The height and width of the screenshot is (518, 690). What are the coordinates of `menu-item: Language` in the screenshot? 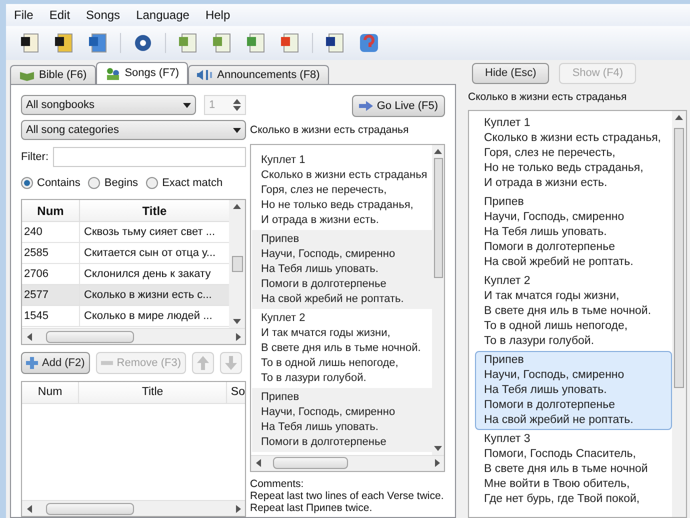 It's located at (163, 15).